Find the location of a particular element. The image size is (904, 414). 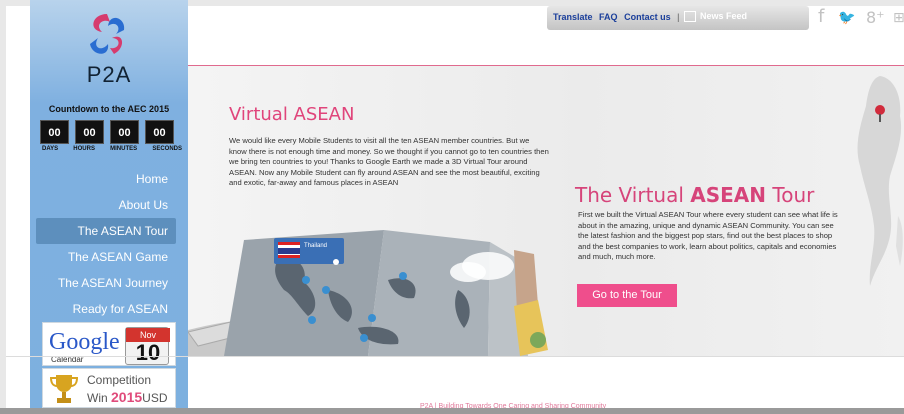

trophy-icon is located at coordinates (64, 389).